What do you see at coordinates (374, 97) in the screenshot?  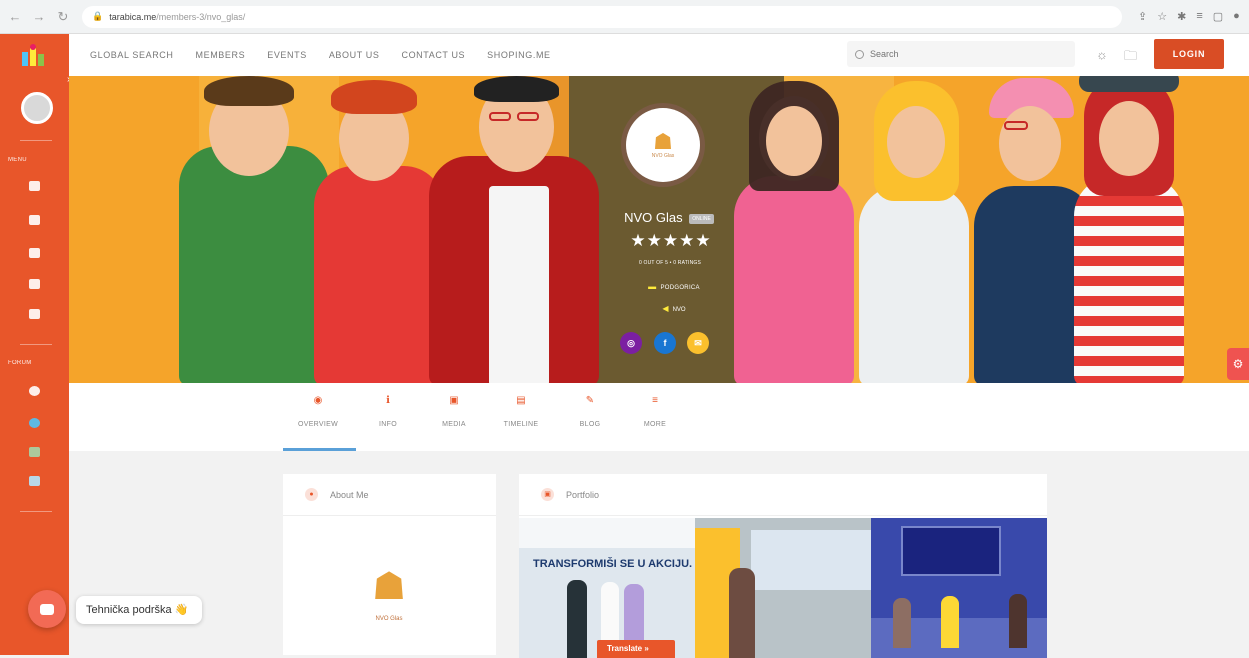 I see `cover-person-2-hair` at bounding box center [374, 97].